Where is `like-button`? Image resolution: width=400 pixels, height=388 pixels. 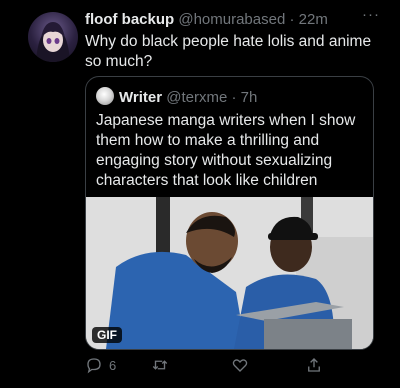 like-button is located at coordinates (240, 365).